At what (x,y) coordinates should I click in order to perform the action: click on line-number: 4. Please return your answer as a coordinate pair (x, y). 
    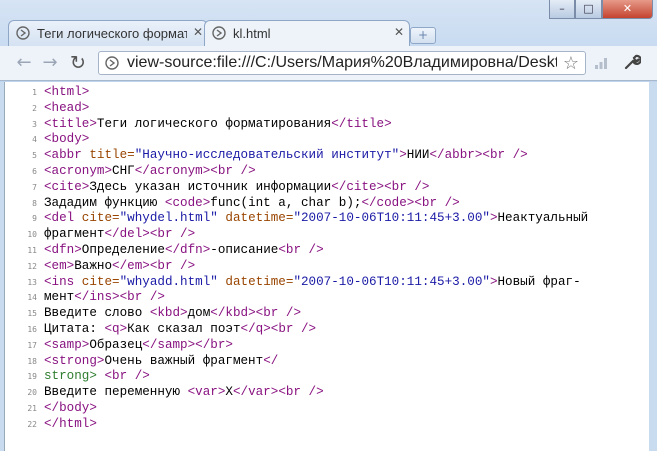
    Looking at the image, I should click on (34, 140).